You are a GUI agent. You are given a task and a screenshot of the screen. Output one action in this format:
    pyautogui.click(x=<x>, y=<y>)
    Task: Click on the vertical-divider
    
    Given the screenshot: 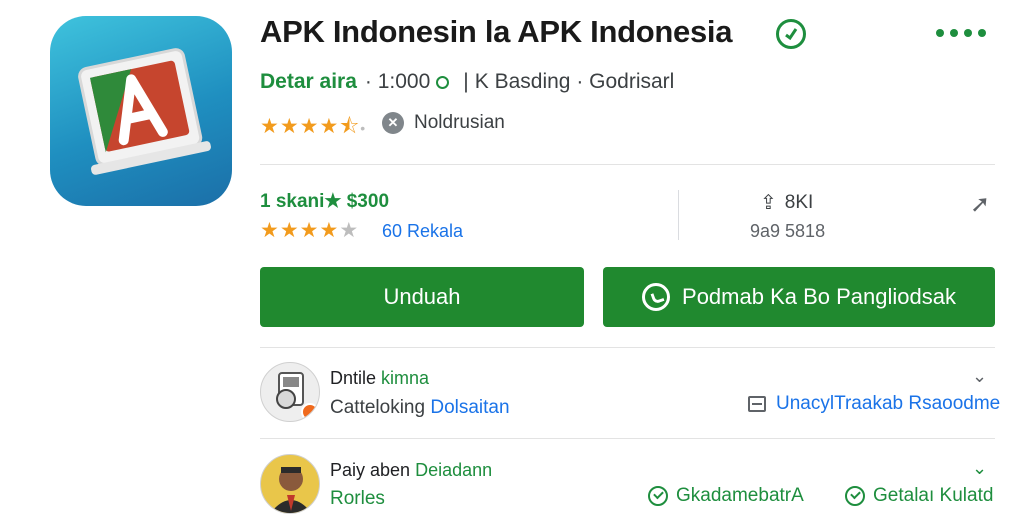 What is the action you would take?
    pyautogui.click(x=678, y=215)
    